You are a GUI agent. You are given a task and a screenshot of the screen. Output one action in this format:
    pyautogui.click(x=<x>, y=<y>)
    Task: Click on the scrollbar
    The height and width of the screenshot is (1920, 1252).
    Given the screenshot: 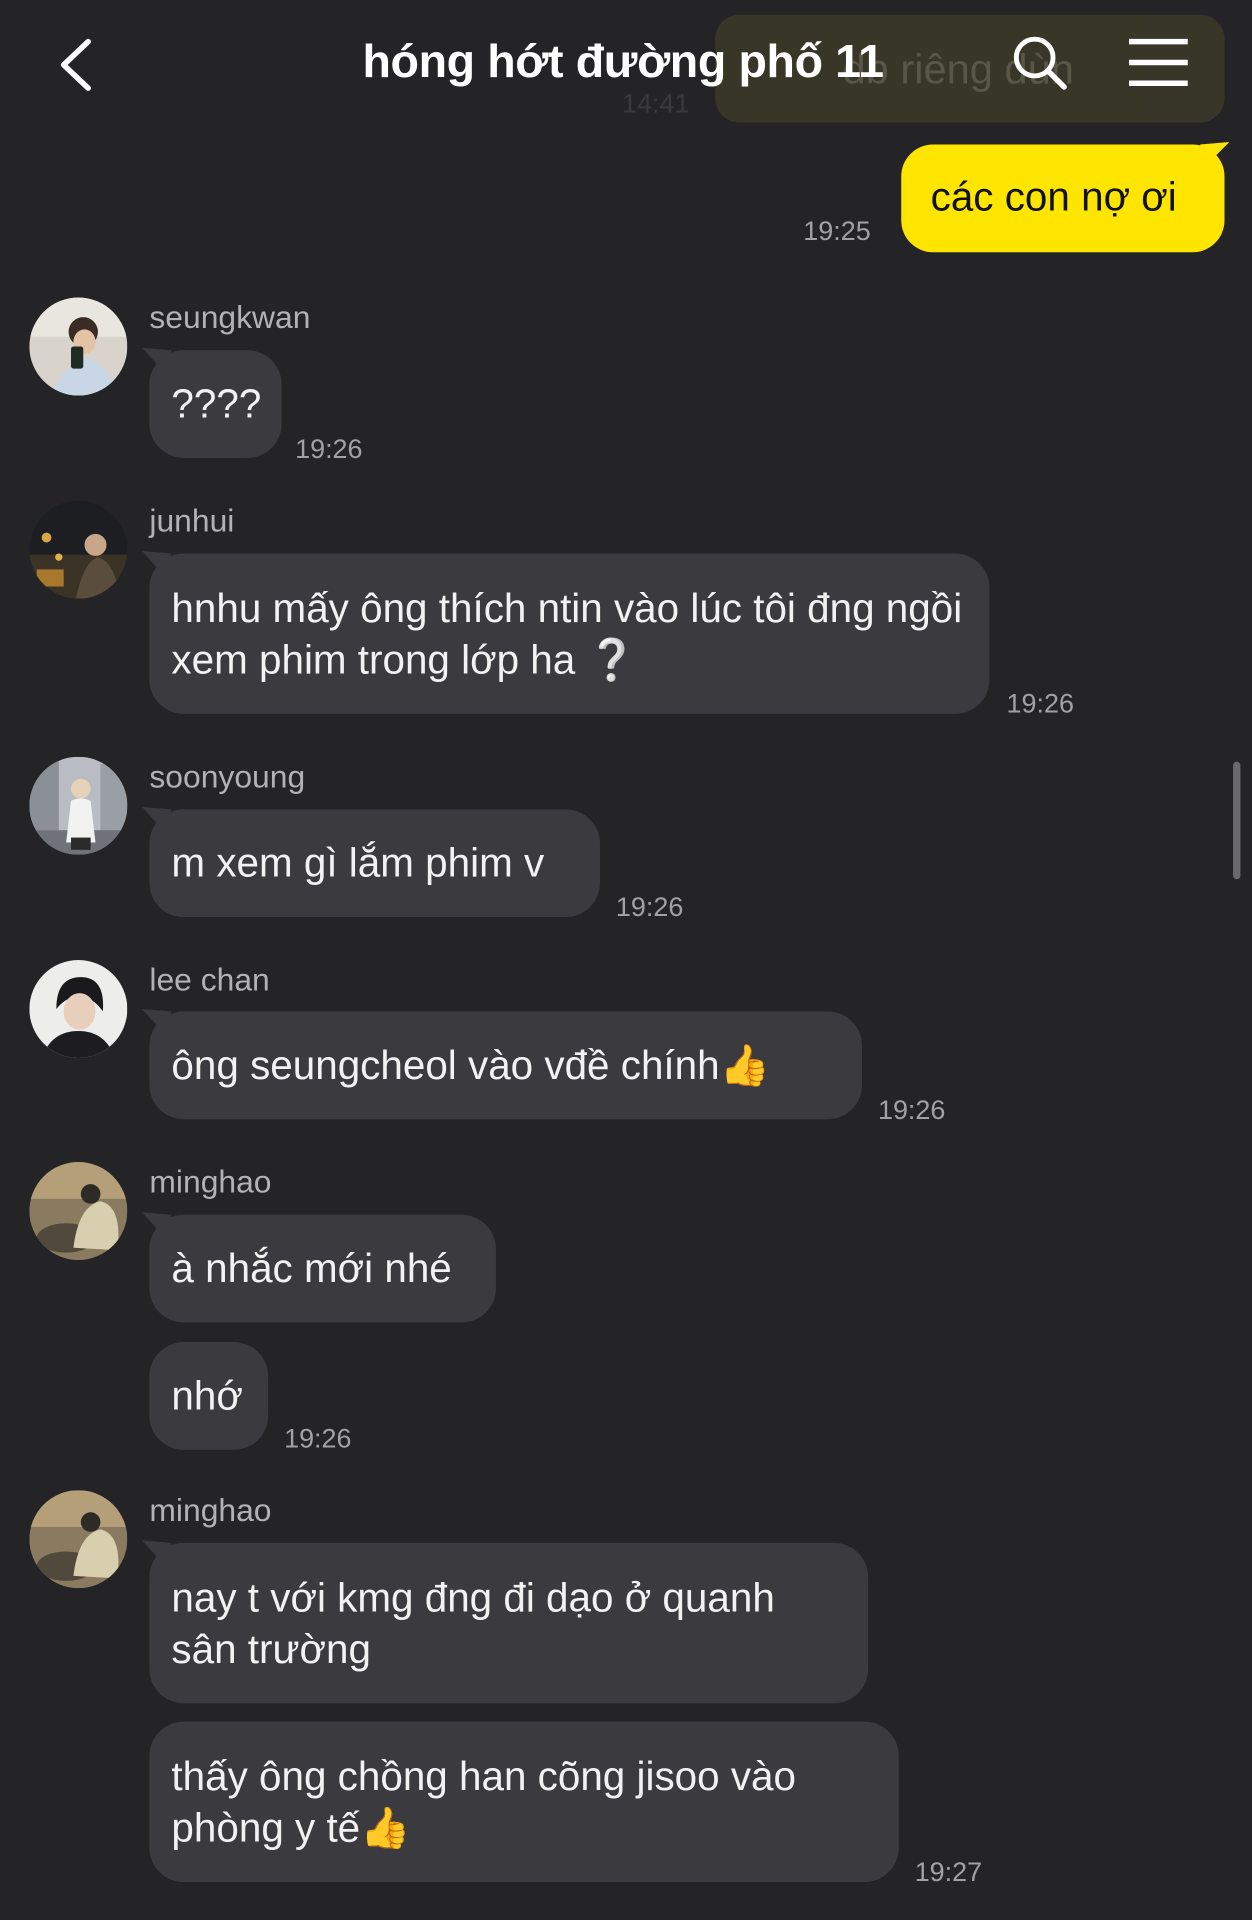 What is the action you would take?
    pyautogui.click(x=1237, y=820)
    